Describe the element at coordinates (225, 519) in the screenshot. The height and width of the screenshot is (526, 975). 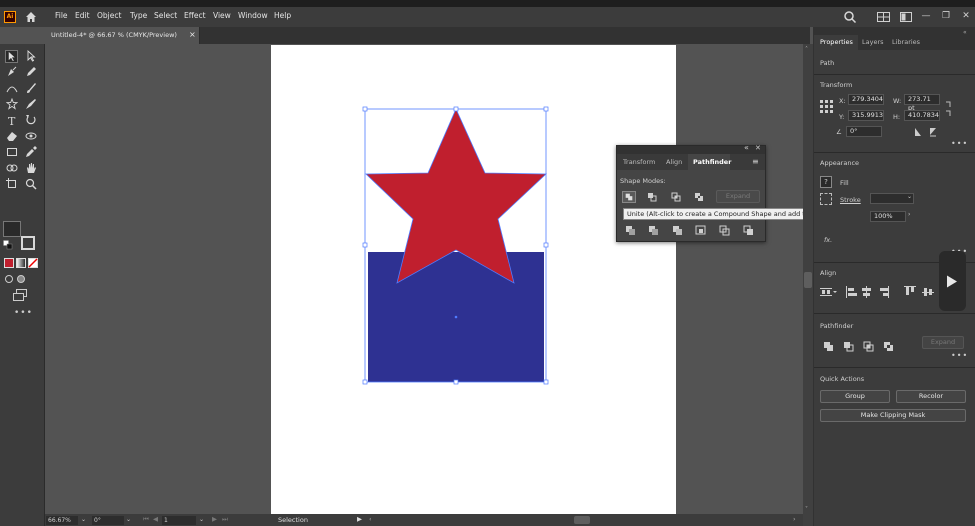
I see `last-artboard-icon: ⏭` at that location.